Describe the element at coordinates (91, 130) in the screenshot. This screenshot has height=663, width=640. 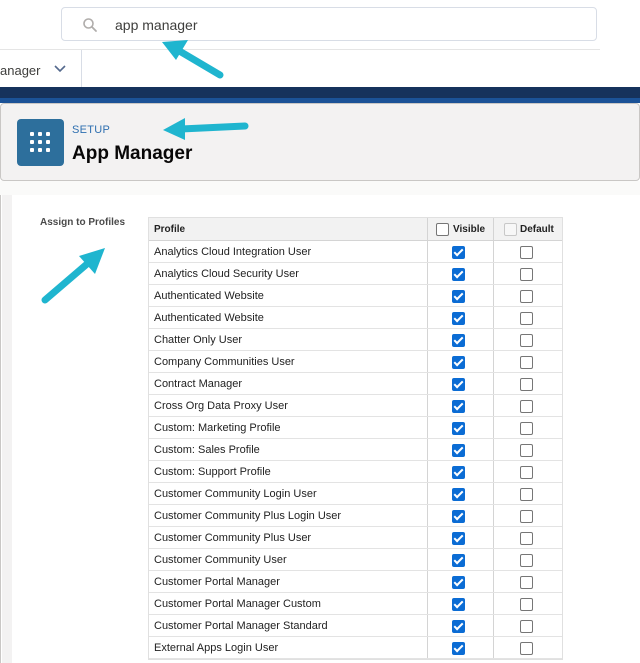
I see `breadcrumb: SETUP` at that location.